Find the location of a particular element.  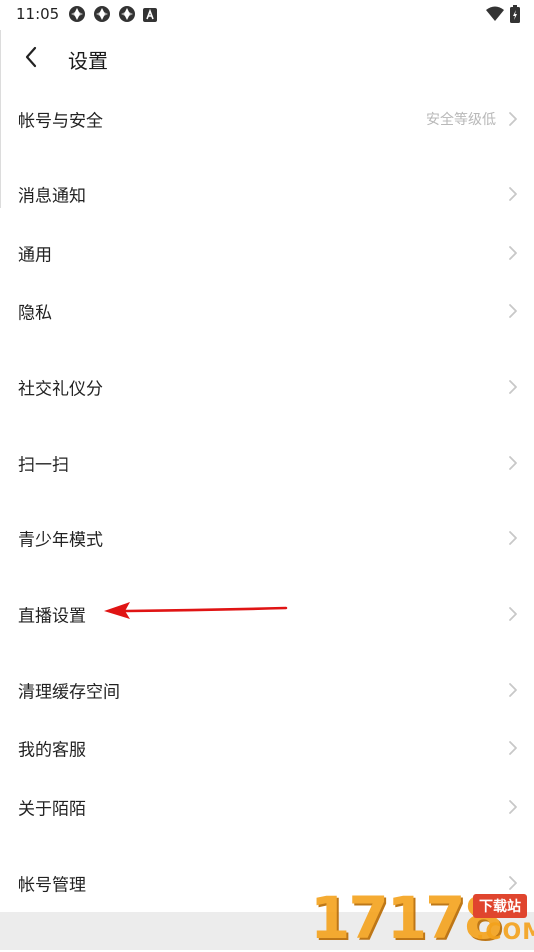

status-icons-right is located at coordinates (503, 16).